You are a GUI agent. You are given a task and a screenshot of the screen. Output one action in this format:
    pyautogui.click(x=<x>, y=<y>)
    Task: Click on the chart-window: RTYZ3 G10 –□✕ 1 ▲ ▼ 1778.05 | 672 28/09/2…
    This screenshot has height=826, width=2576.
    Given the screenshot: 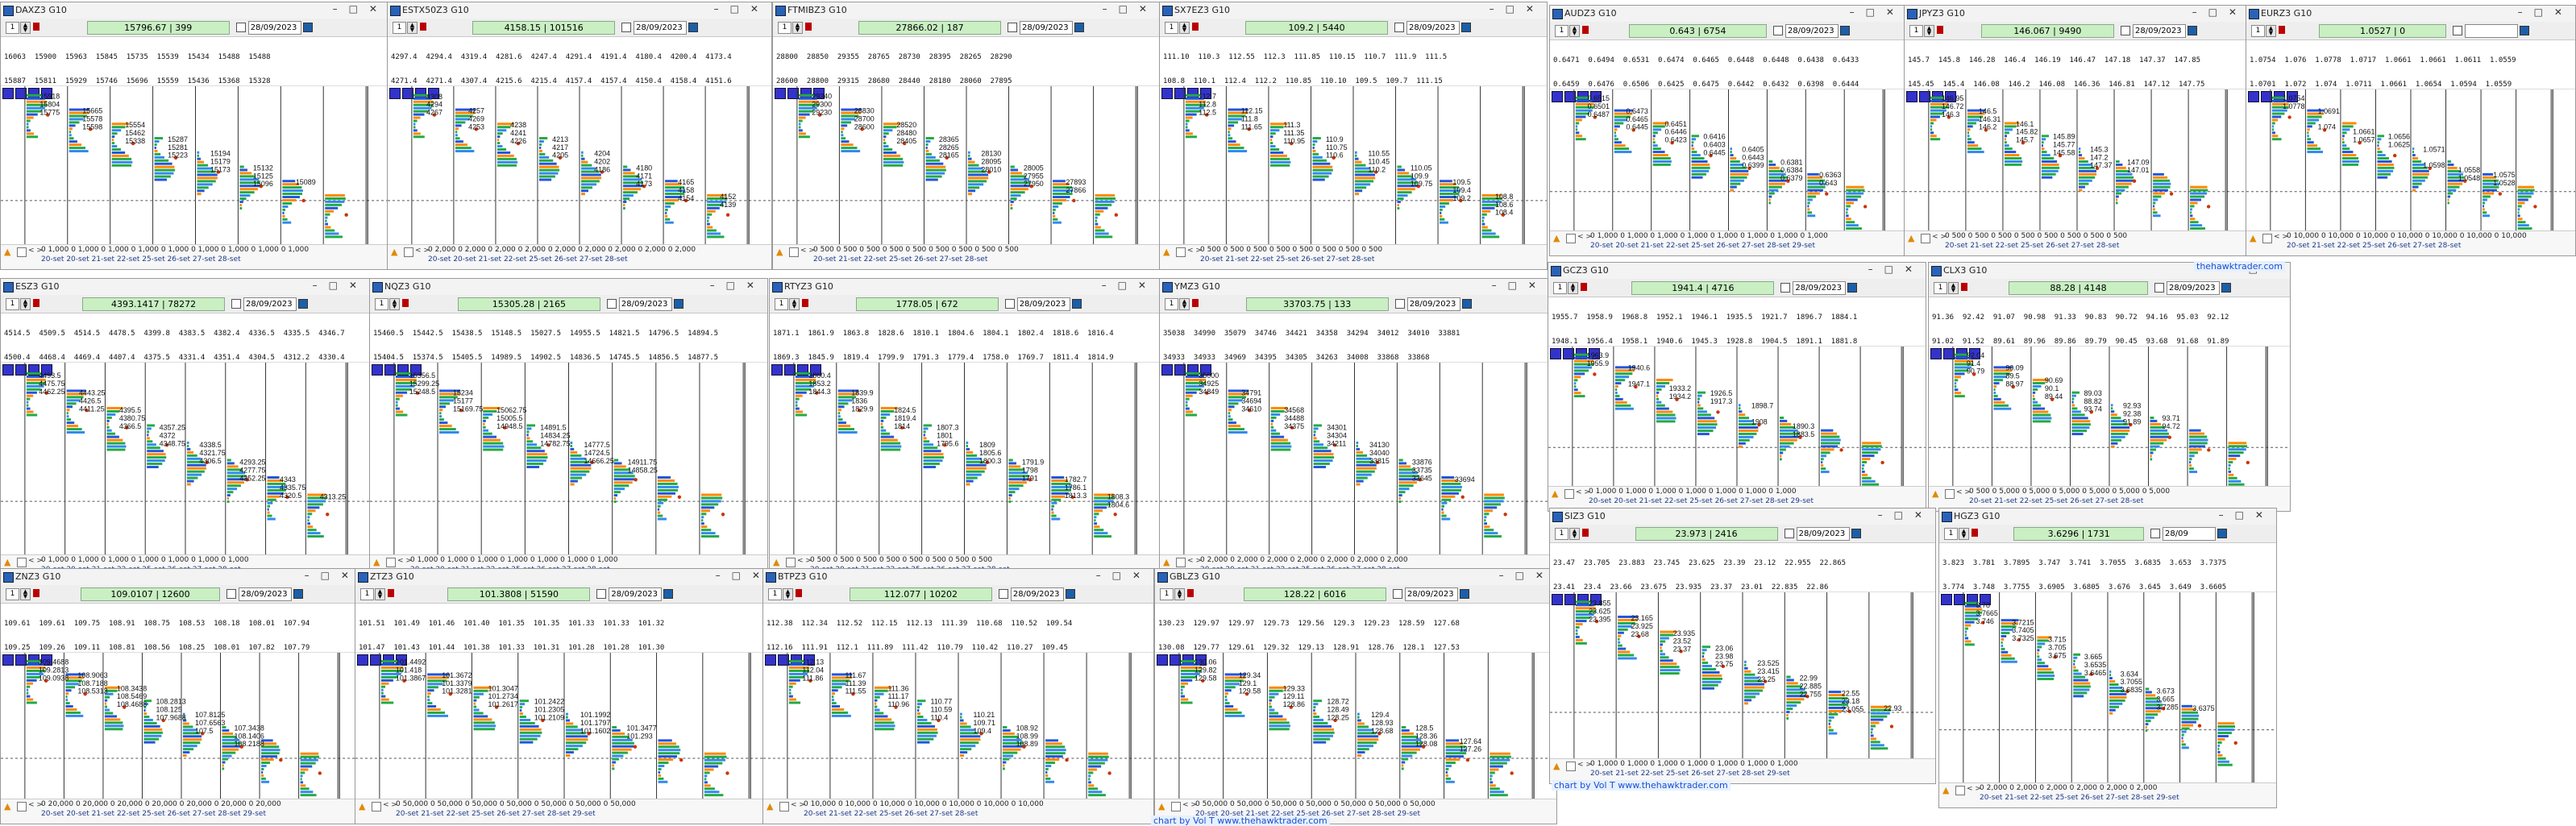 What is the action you would take?
    pyautogui.click(x=964, y=429)
    